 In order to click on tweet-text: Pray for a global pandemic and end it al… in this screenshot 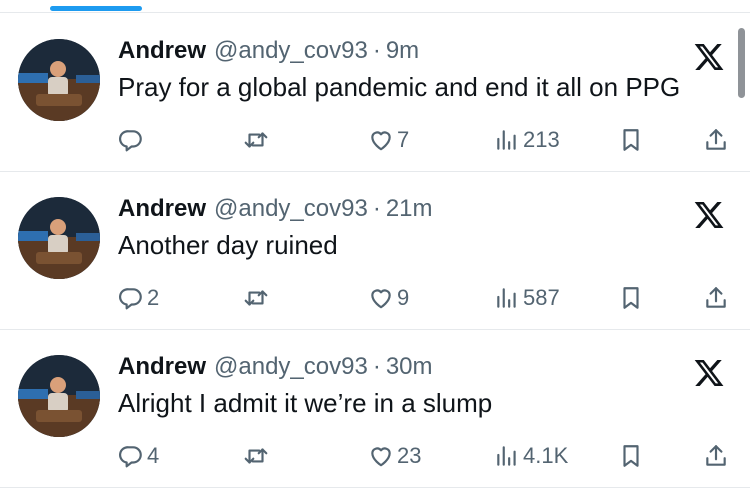, I will do `click(399, 87)`.